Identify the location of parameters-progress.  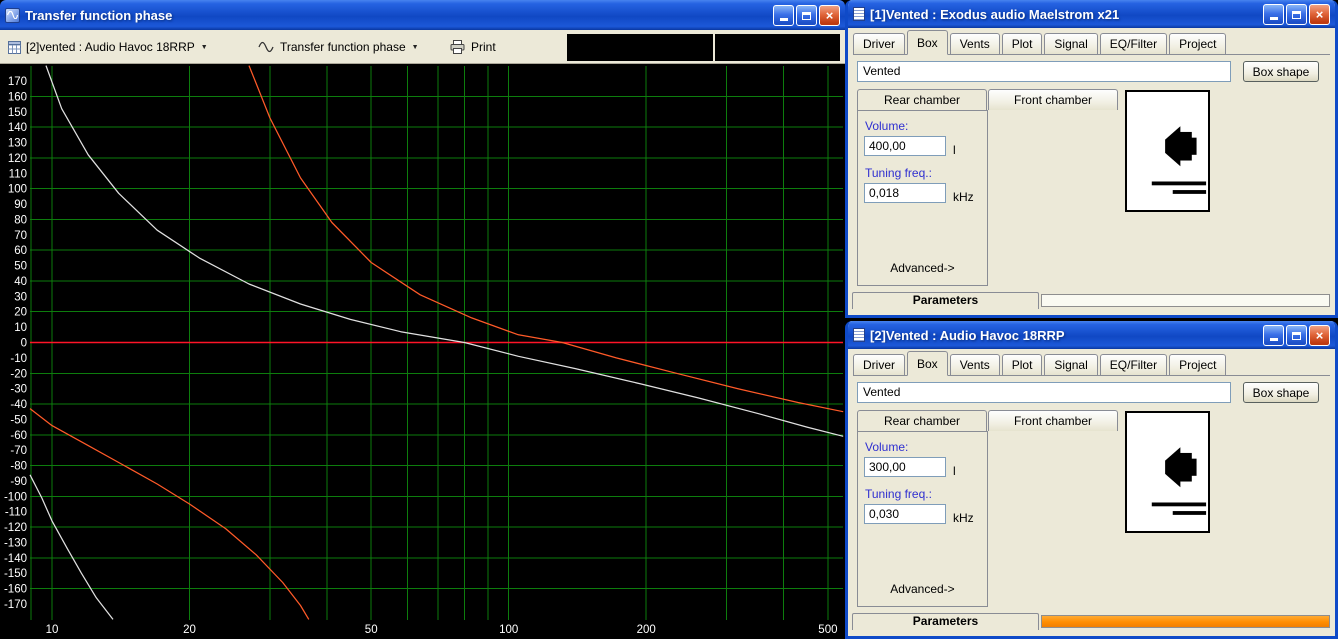
(1185, 621).